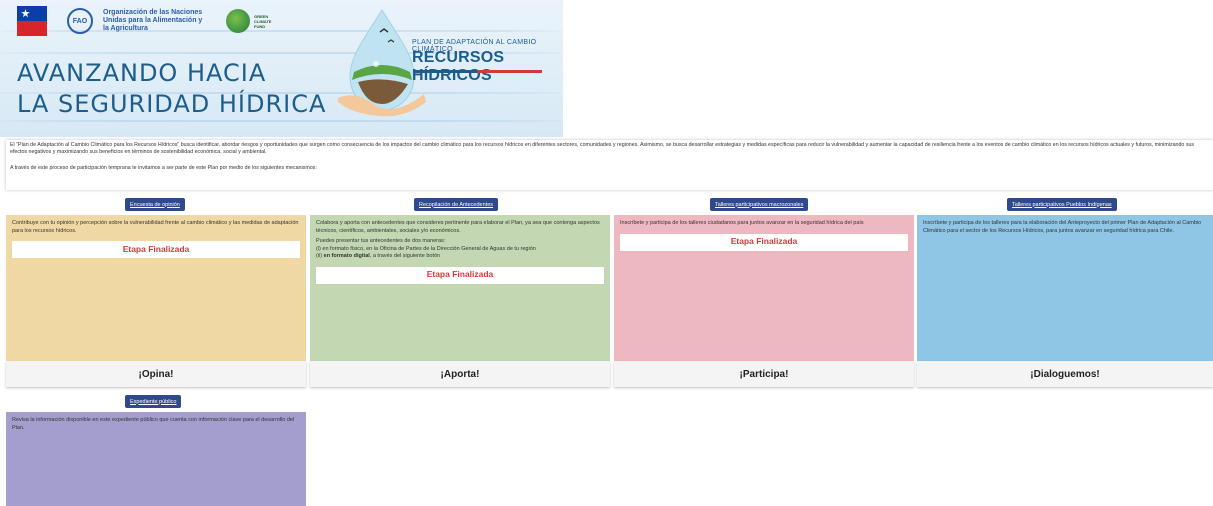 This screenshot has height=506, width=1213. I want to click on fao-logo: FAO, so click(80, 21).